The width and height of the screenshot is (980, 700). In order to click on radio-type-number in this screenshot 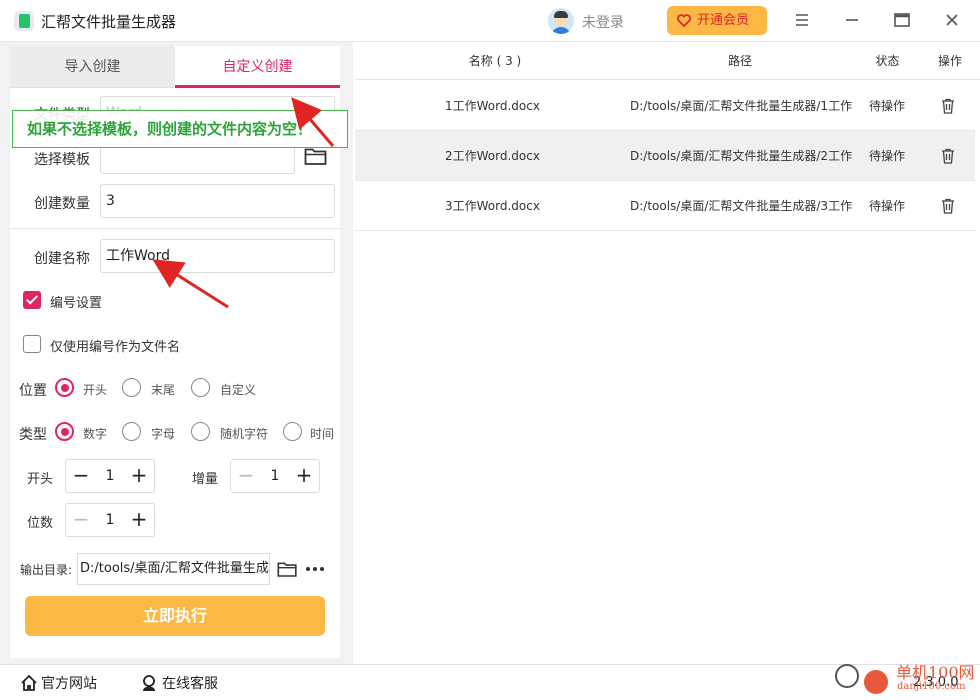, I will do `click(64, 431)`.